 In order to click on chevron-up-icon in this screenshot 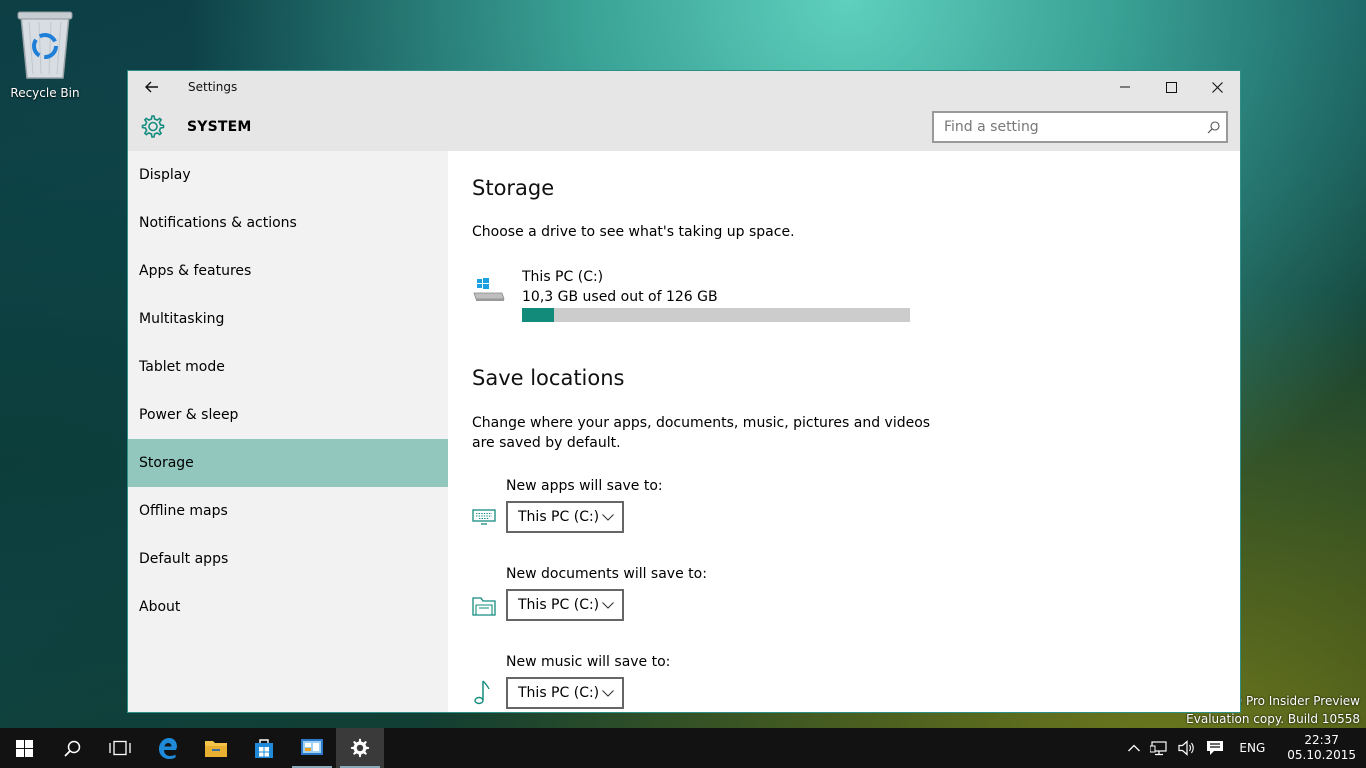, I will do `click(1134, 748)`.